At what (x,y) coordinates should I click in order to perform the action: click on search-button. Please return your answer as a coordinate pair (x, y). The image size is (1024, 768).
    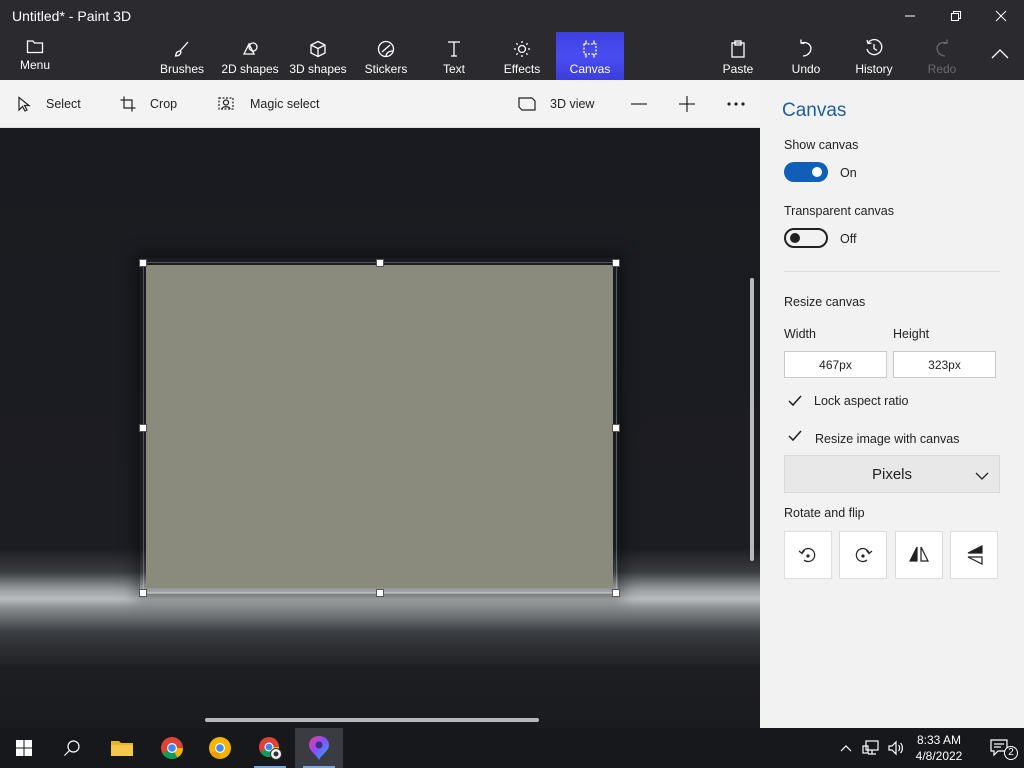
    Looking at the image, I should click on (72, 748).